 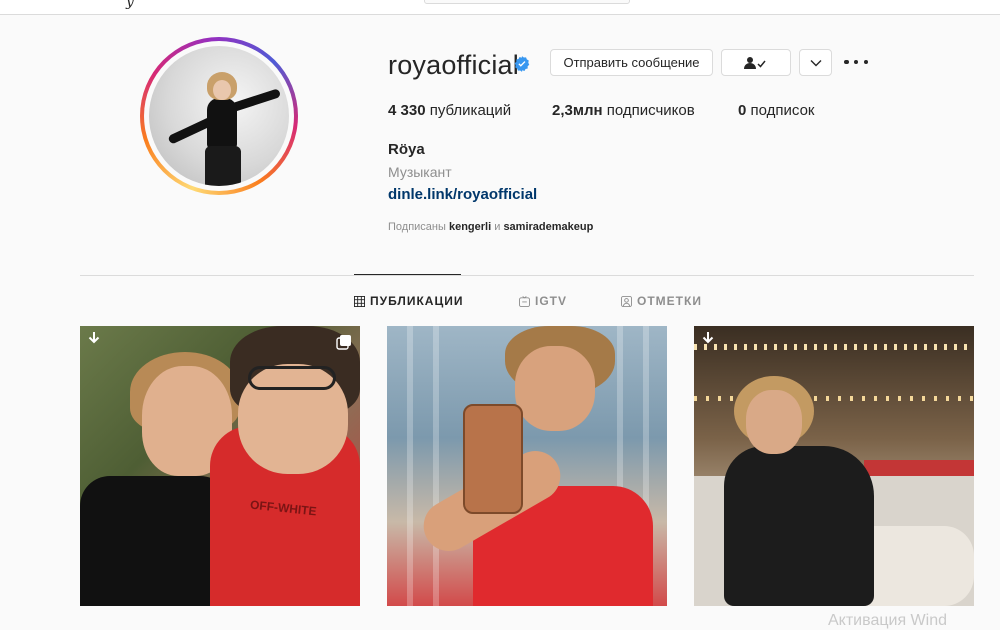 What do you see at coordinates (500, 7) in the screenshot?
I see `top-navigation-bar: y` at bounding box center [500, 7].